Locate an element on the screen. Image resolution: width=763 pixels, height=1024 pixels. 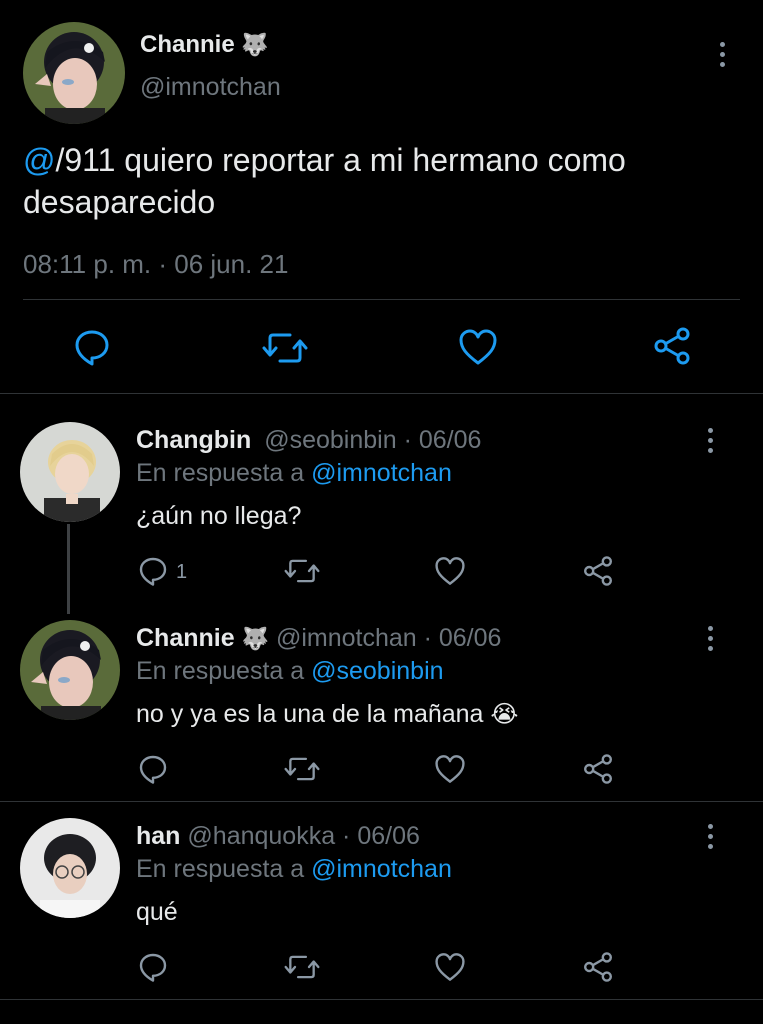
author-handle-date: @hanquokka · 06/06 is located at coordinates (303, 836).